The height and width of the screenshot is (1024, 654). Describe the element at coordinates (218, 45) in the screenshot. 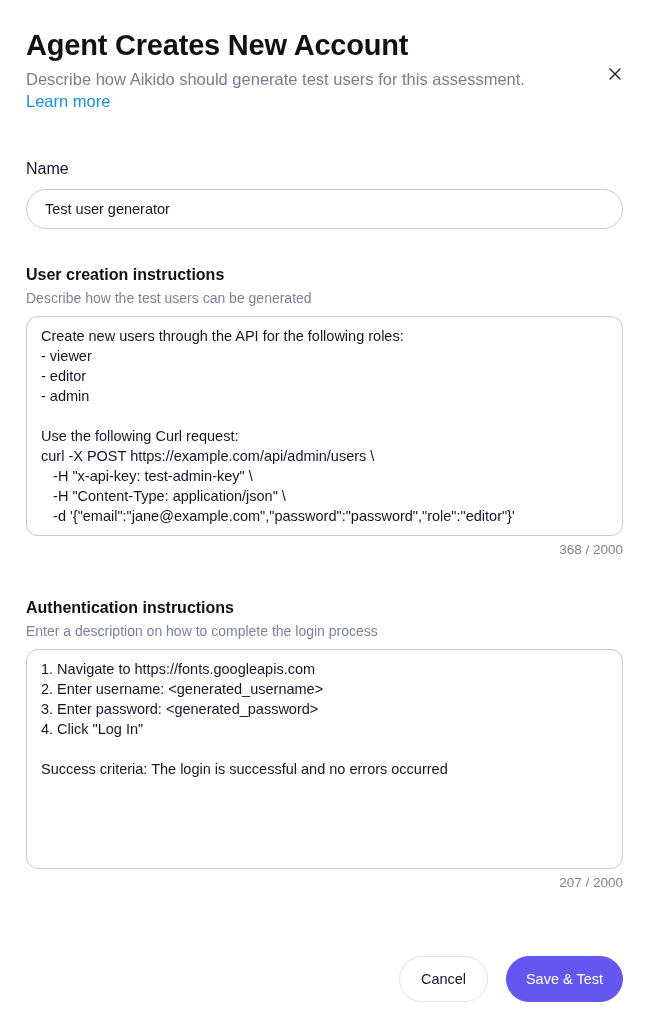

I see `dialog-title: Agent Creates New Account` at that location.